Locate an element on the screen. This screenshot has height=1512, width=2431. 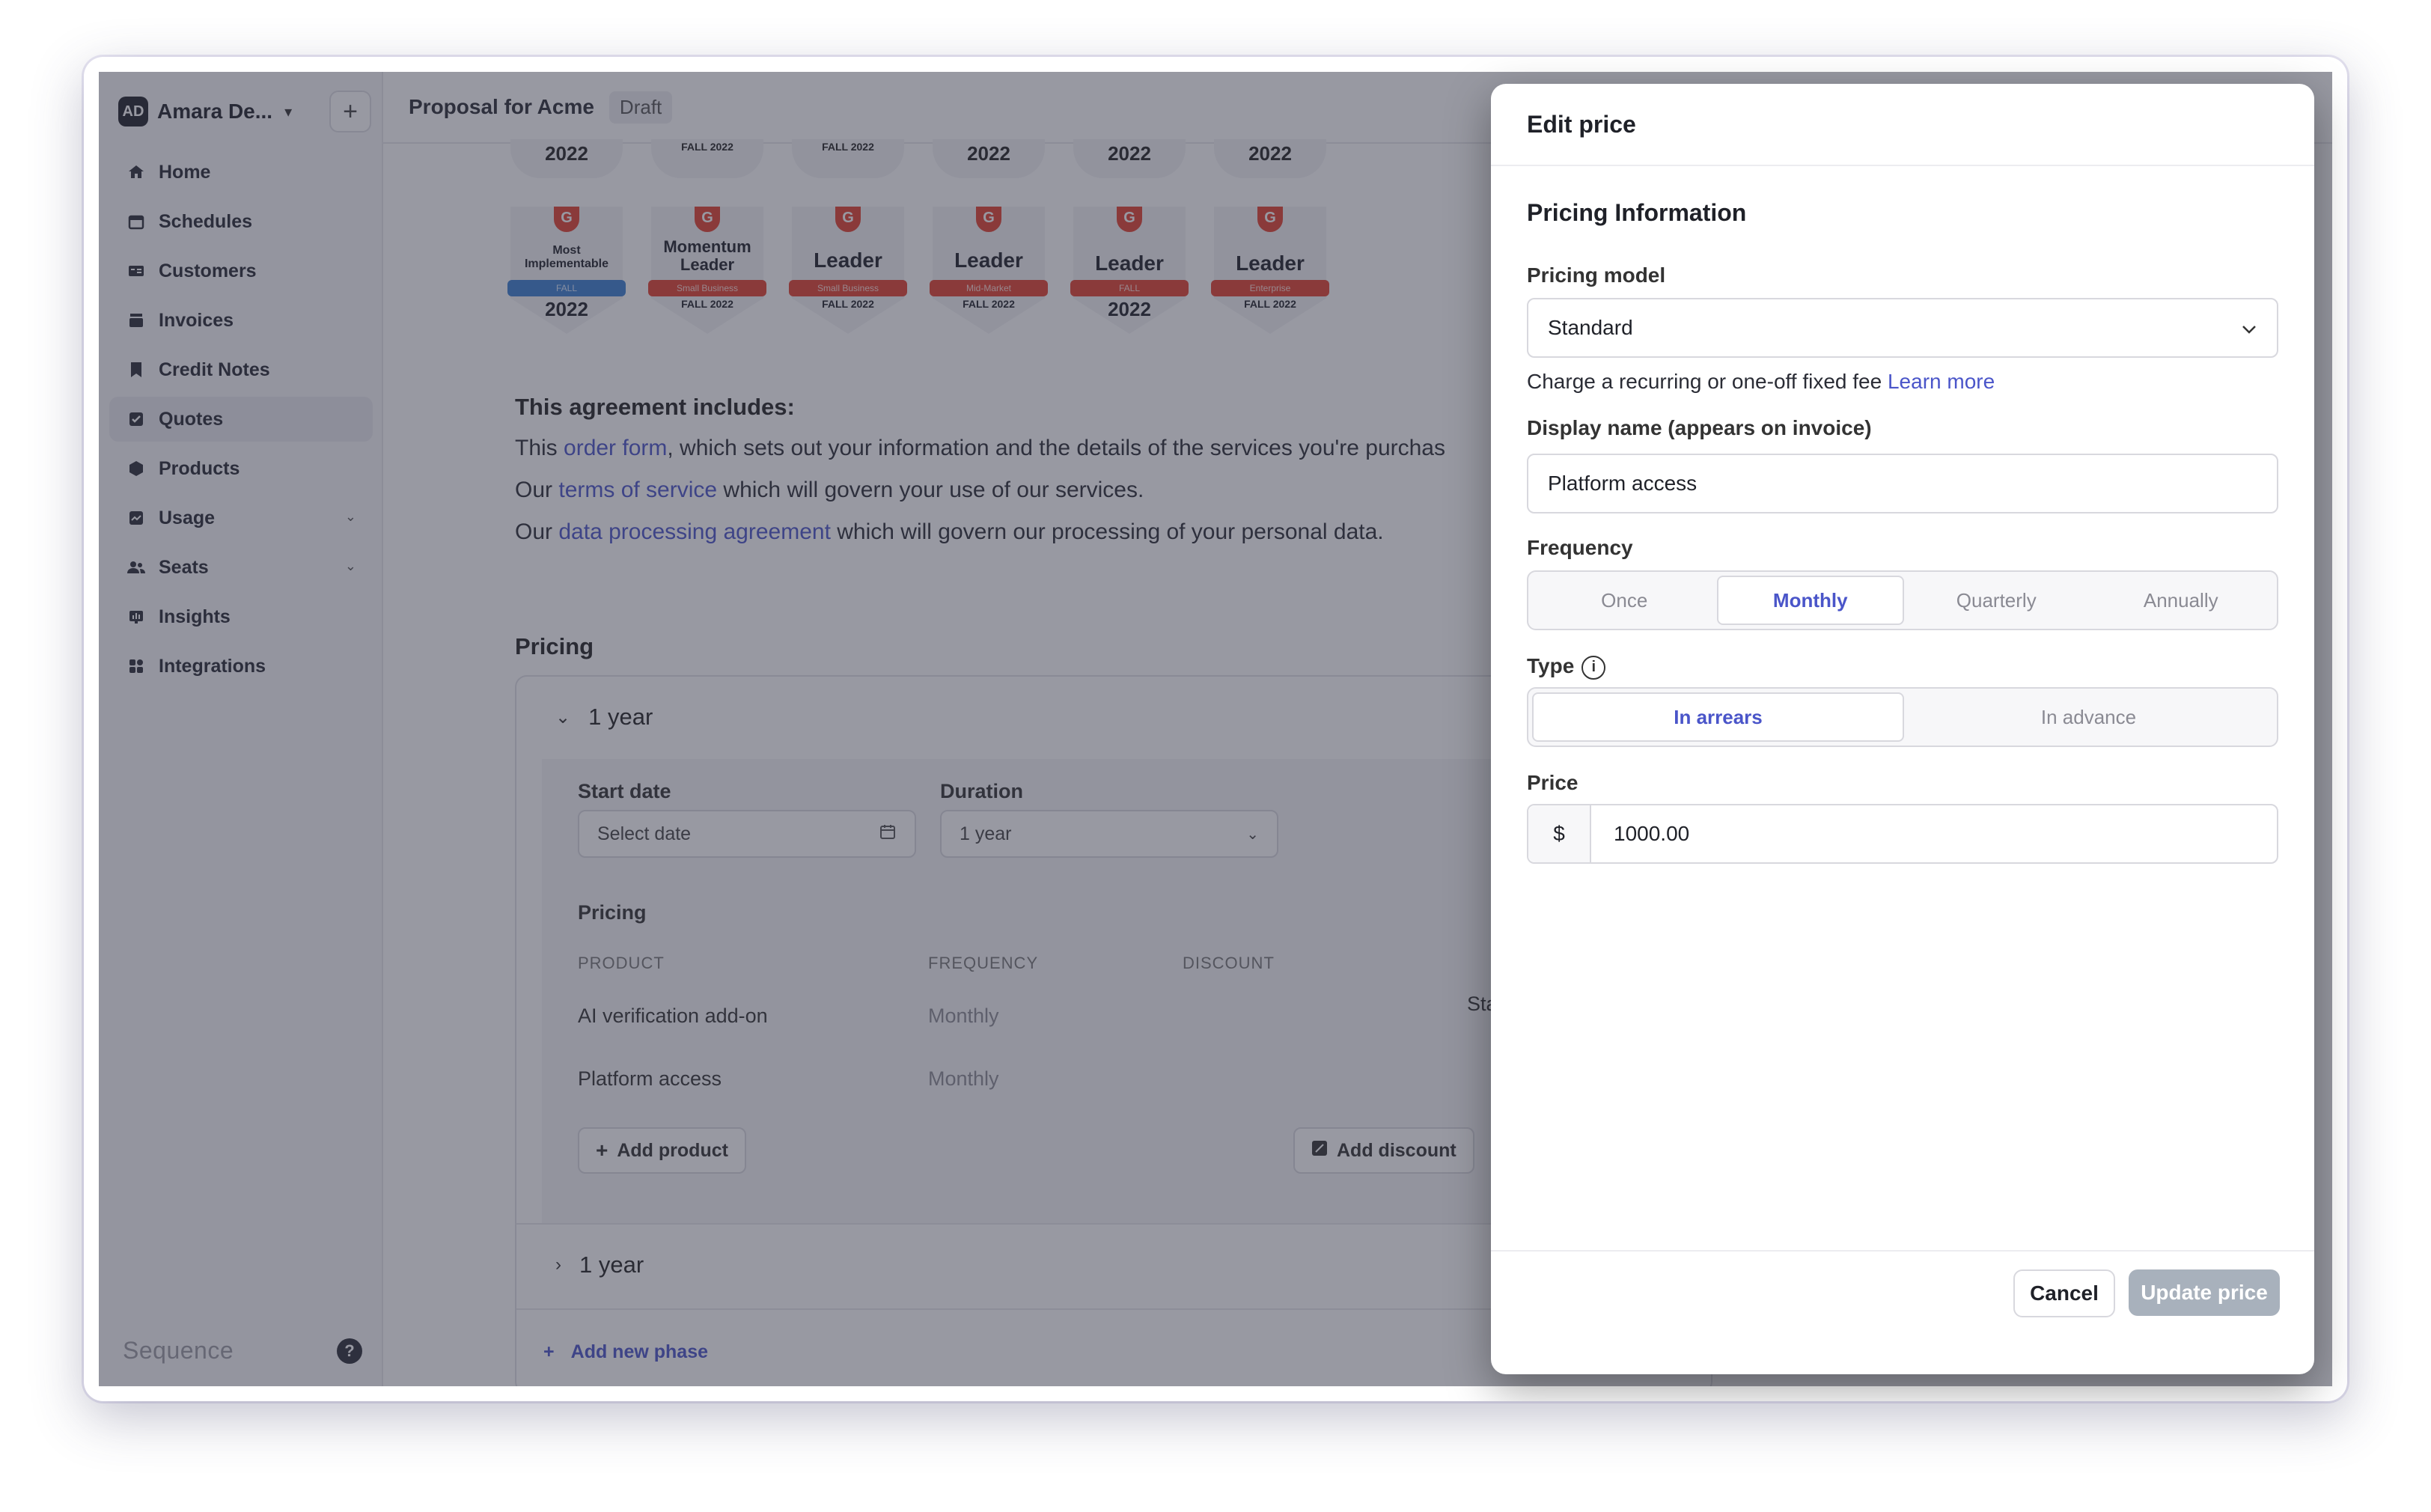
frequency-label: Frequency is located at coordinates (1580, 547).